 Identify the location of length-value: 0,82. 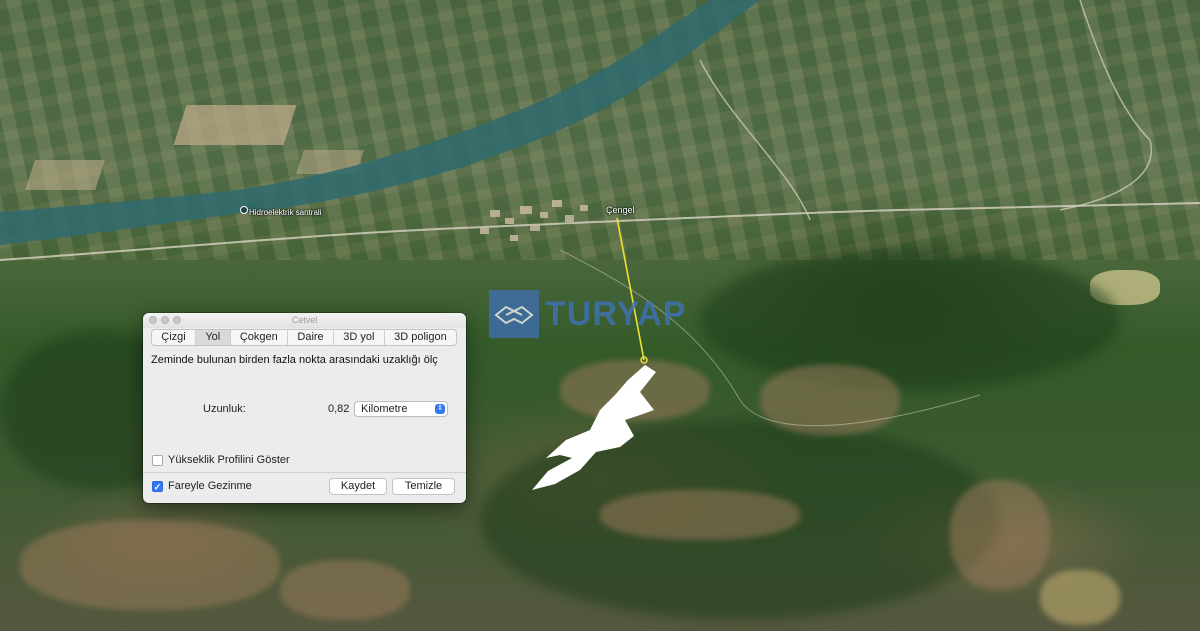
(339, 409).